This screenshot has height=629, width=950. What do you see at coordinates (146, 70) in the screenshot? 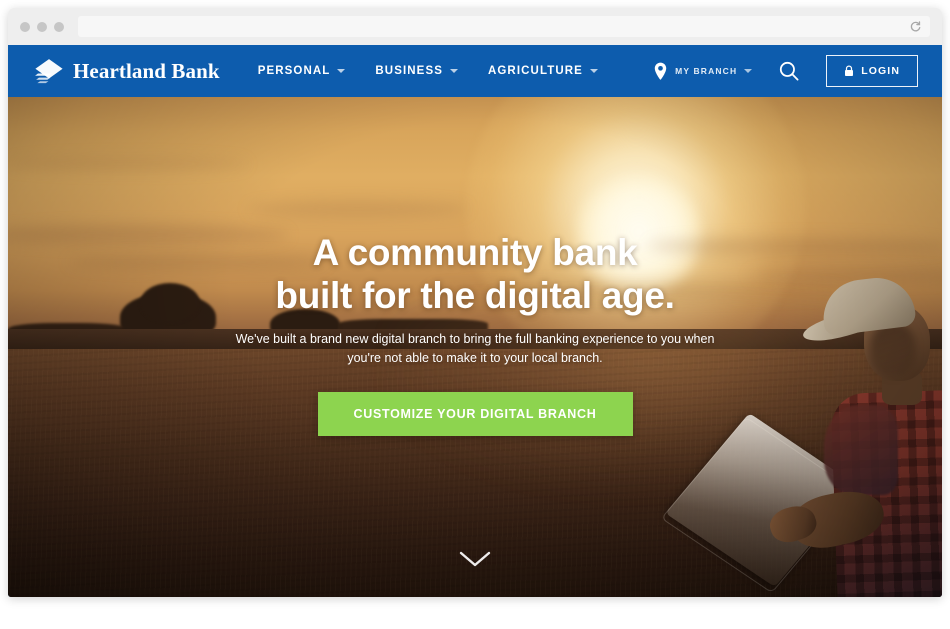
I see `brand-name: Heartland Bank` at bounding box center [146, 70].